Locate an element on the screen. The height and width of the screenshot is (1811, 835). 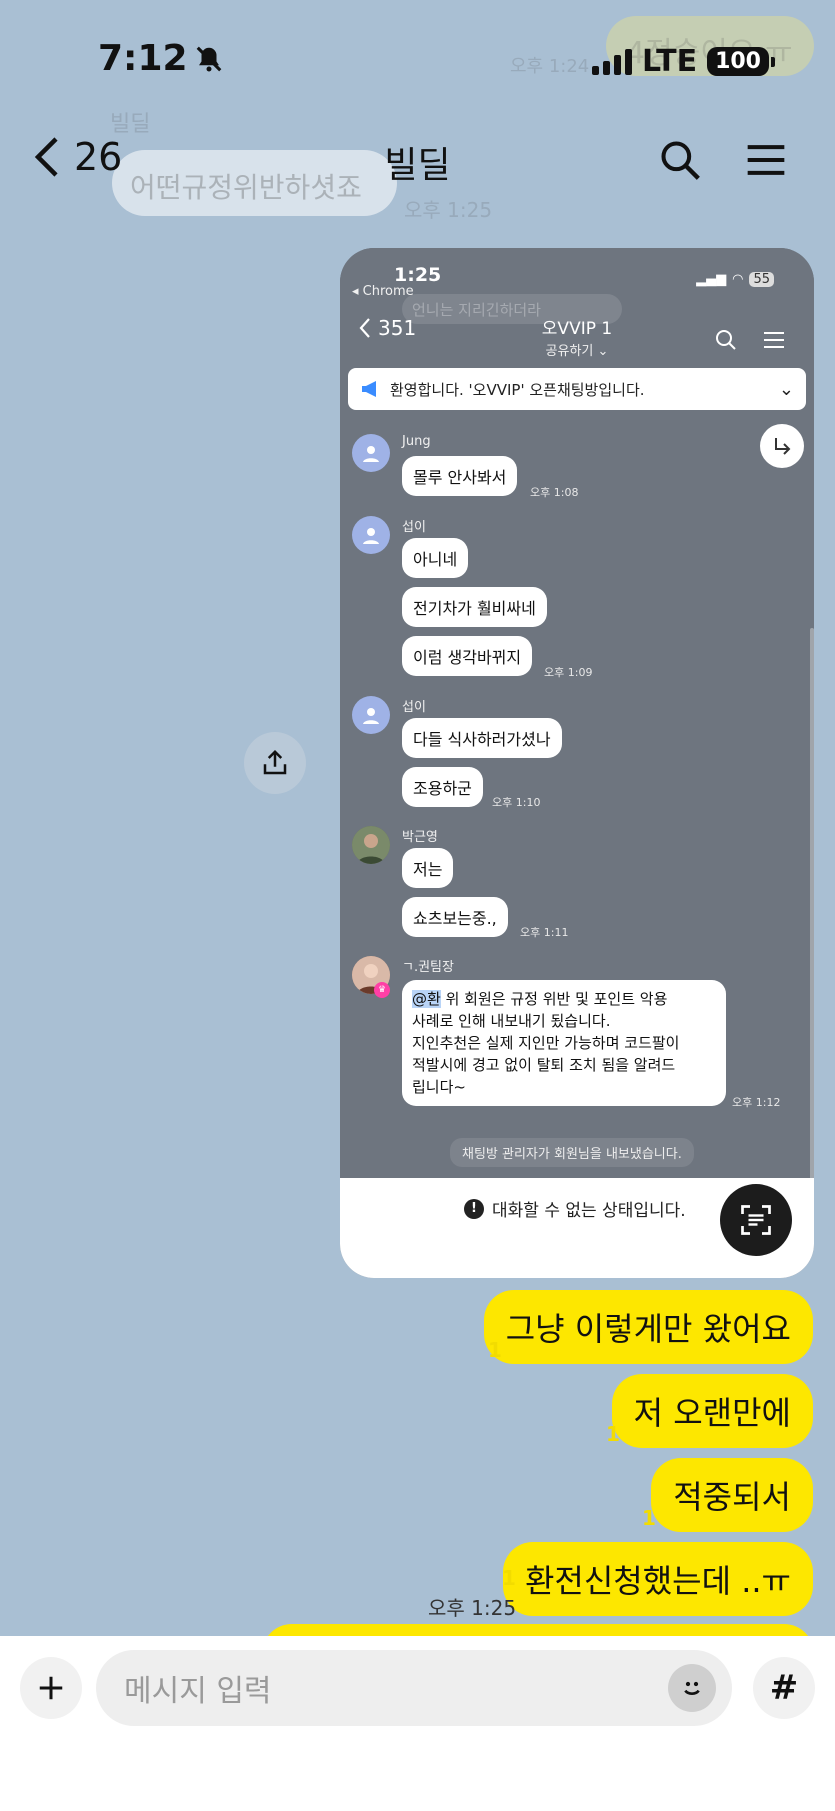
hamburger-menu-icon is located at coordinates (766, 160).